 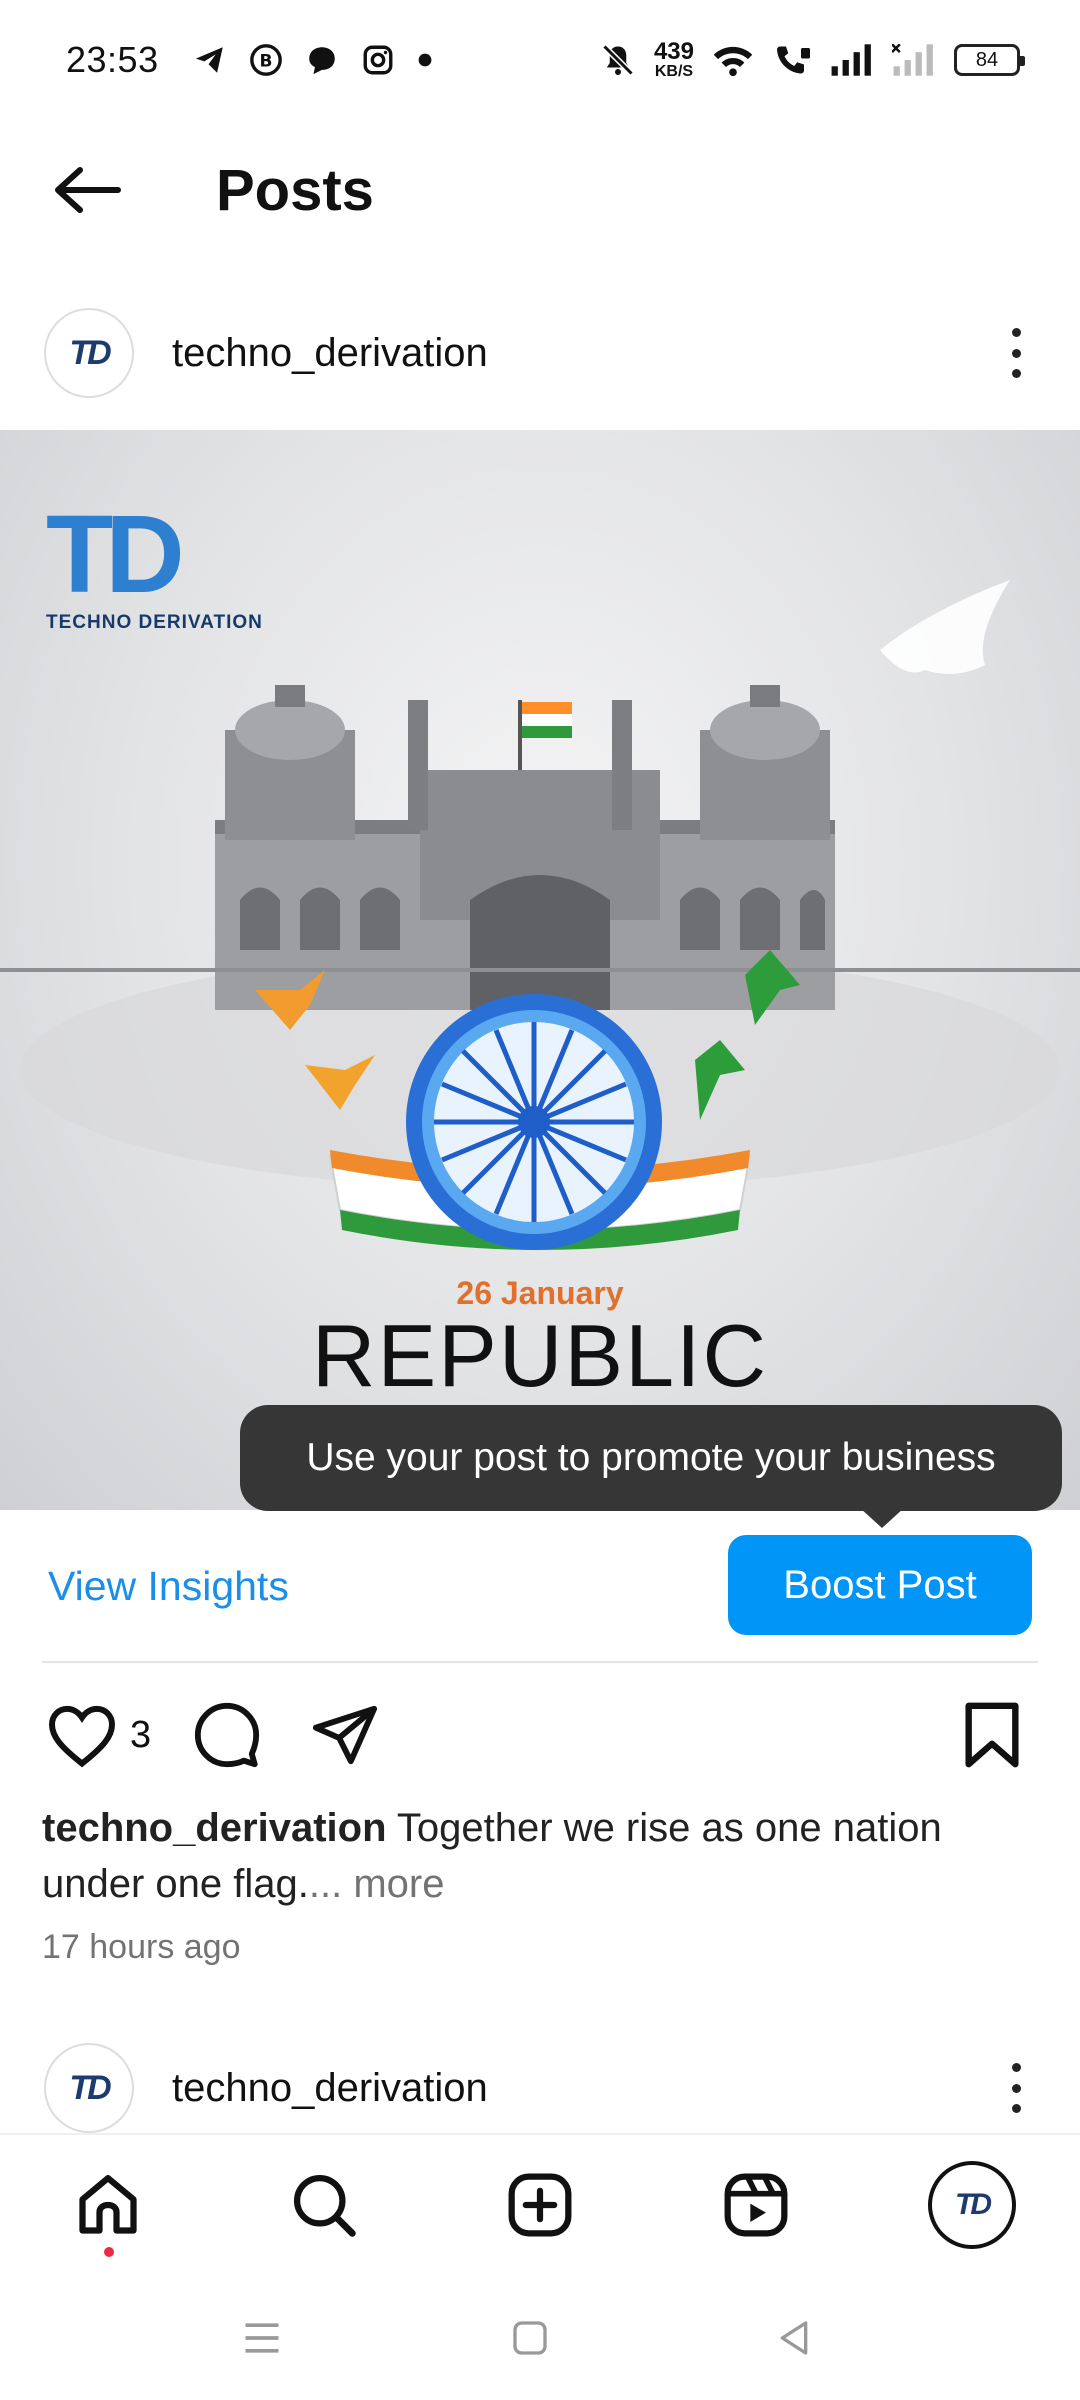 What do you see at coordinates (540, 190) in the screenshot?
I see `page-header: Posts` at bounding box center [540, 190].